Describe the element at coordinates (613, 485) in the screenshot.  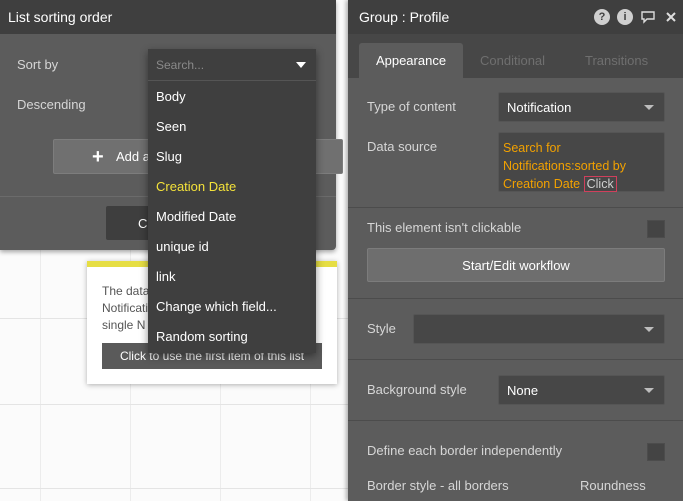
I see `roundness-label: Roundness` at that location.